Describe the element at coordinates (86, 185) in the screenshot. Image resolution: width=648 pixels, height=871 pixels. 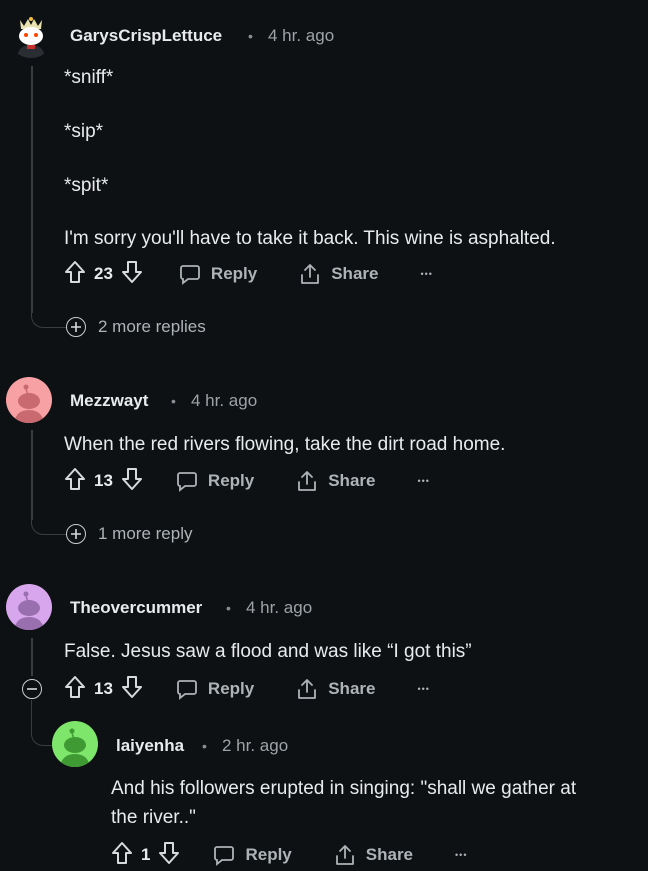
I see `comment-line: *spit*` at that location.